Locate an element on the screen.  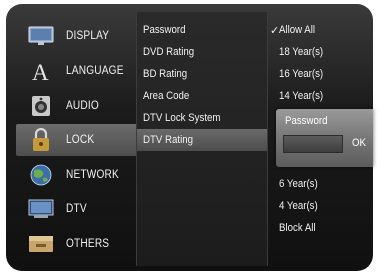
menu-item-label: OTHERS is located at coordinates (88, 244).